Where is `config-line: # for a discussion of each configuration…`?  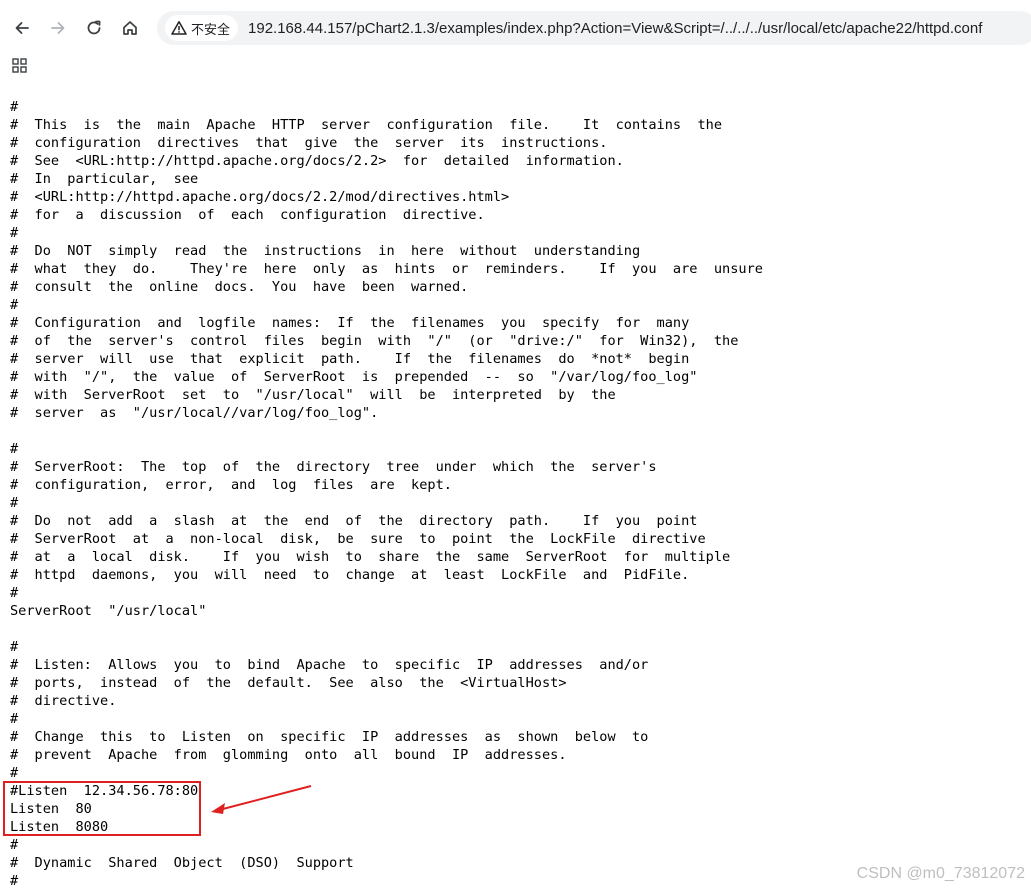
config-line: # for a discussion of each configuration… is located at coordinates (247, 215).